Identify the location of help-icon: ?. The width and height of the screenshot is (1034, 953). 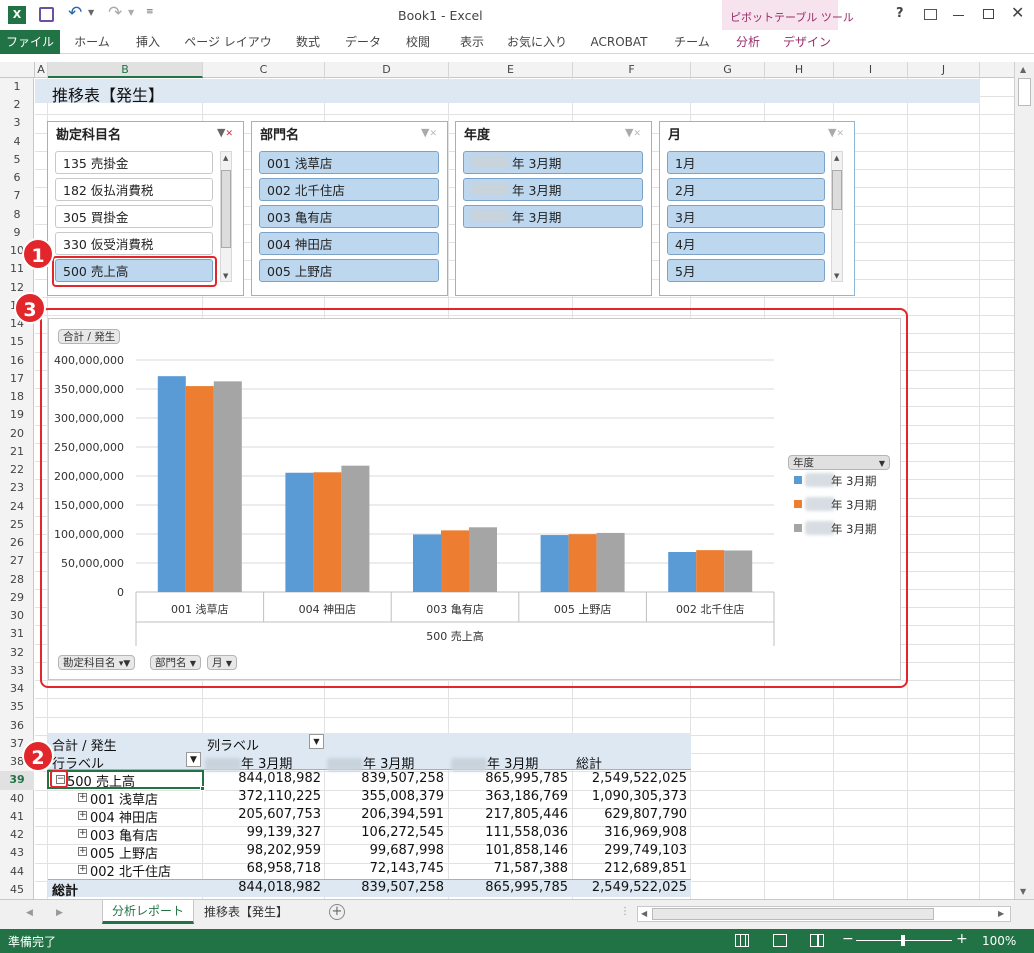
(900, 13).